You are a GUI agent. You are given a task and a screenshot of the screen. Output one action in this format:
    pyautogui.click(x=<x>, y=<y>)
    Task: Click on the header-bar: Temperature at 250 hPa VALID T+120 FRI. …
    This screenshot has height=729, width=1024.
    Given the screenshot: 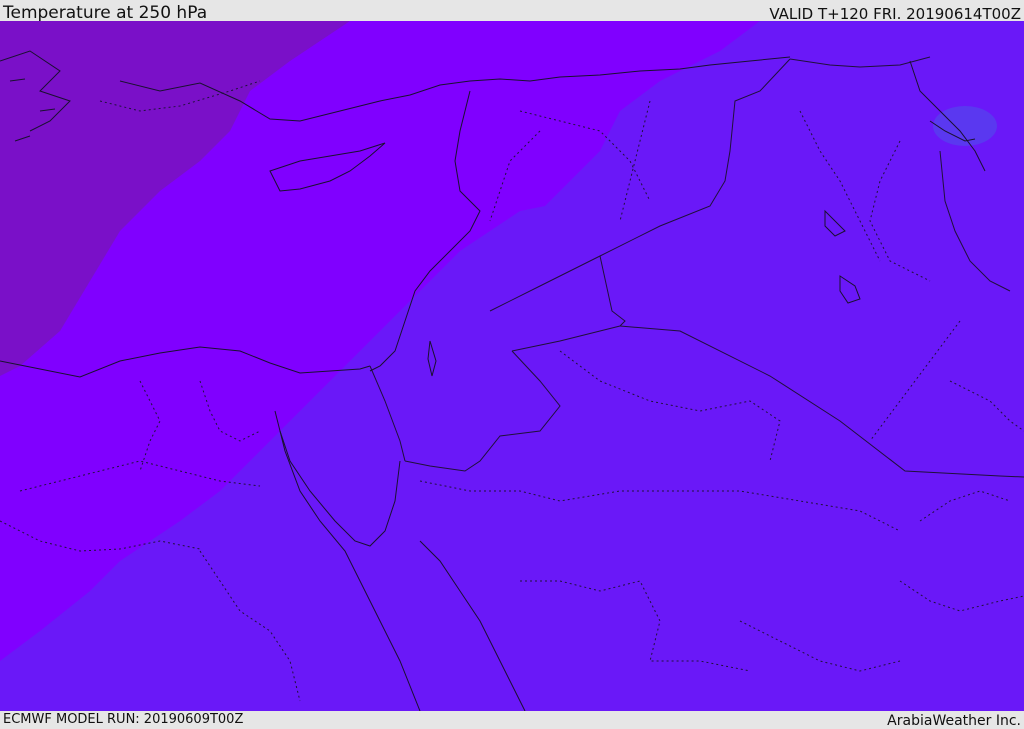 What is the action you would take?
    pyautogui.click(x=512, y=11)
    